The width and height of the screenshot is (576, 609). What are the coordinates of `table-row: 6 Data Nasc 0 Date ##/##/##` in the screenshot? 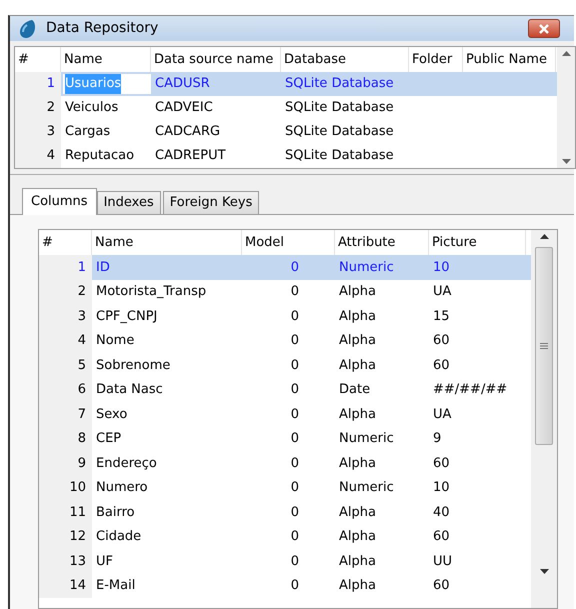 It's located at (285, 390).